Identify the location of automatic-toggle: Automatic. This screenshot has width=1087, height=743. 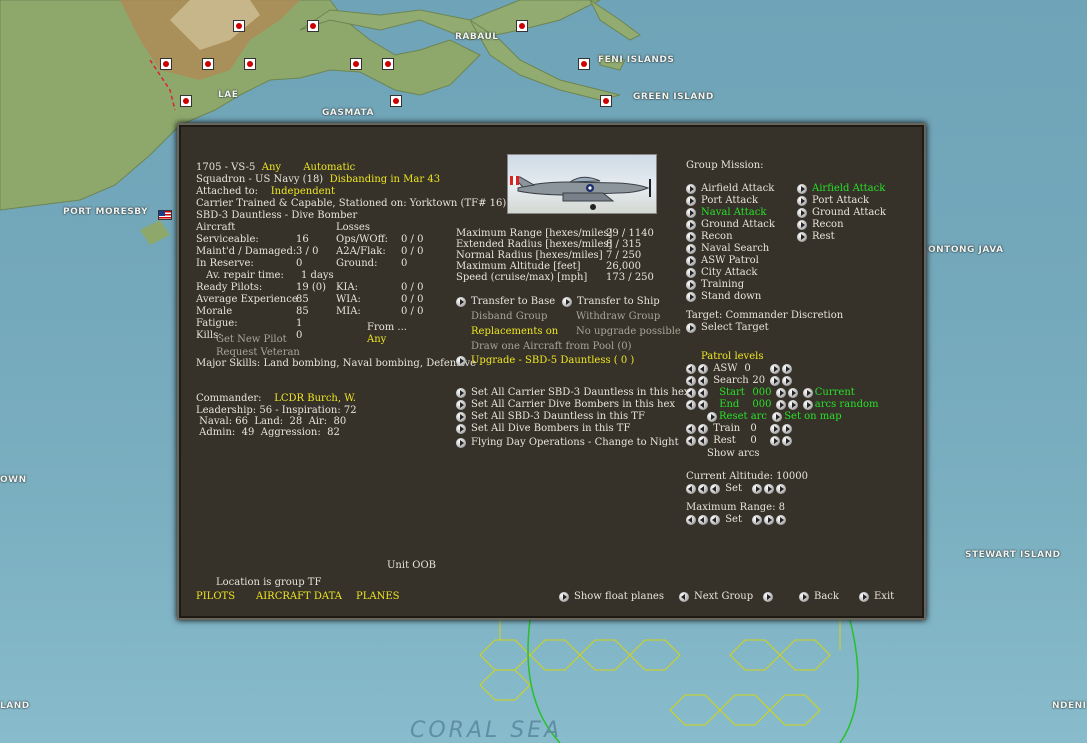
(329, 167).